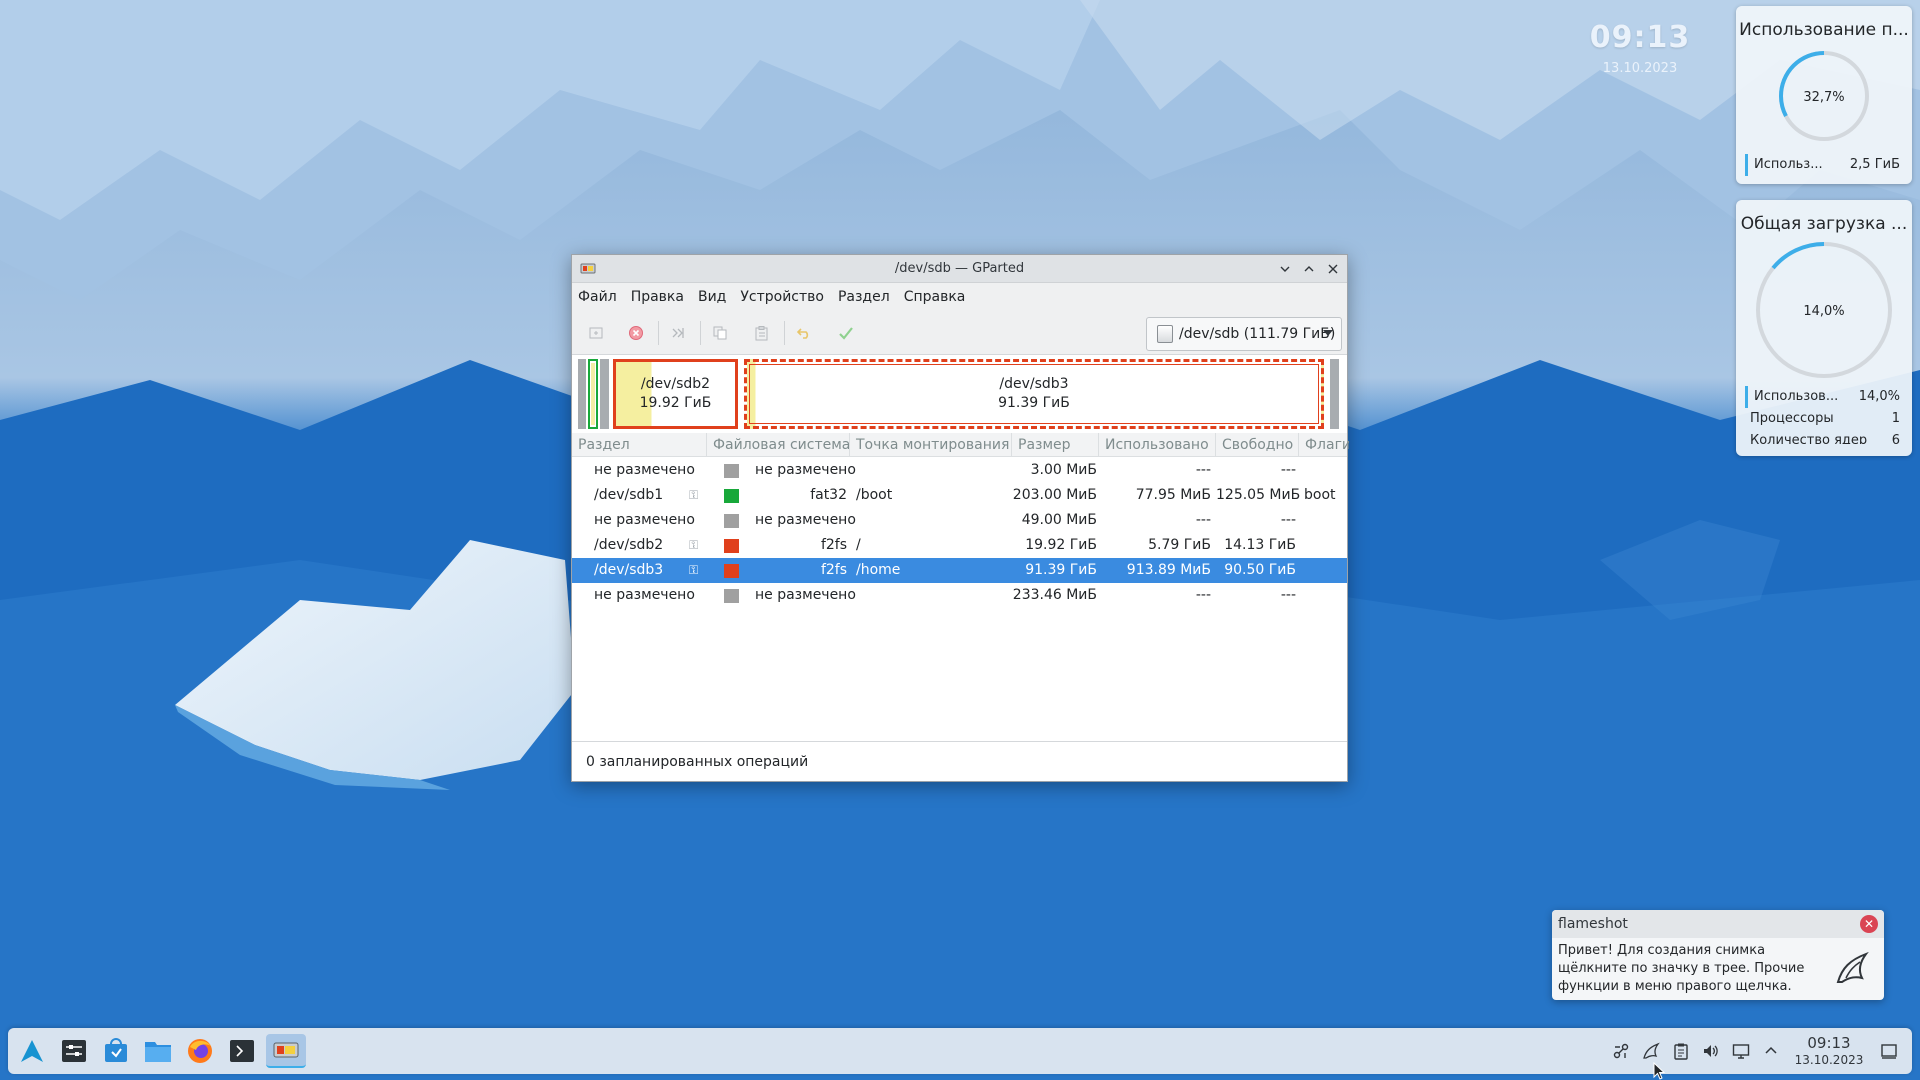 The height and width of the screenshot is (1080, 1920). Describe the element at coordinates (242, 1051) in the screenshot. I see `task-konsole` at that location.